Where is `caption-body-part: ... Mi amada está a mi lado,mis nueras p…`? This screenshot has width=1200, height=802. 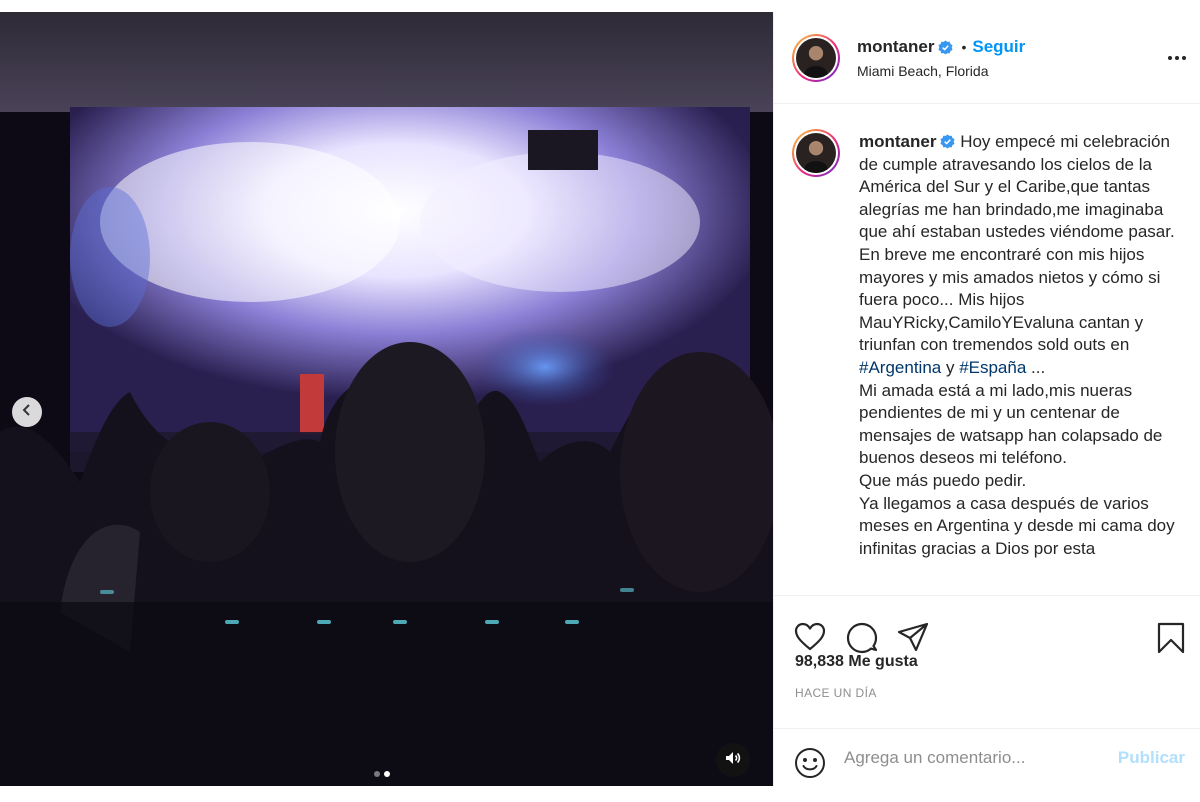 caption-body-part: ... Mi amada está a mi lado,mis nueras p… is located at coordinates (1017, 457).